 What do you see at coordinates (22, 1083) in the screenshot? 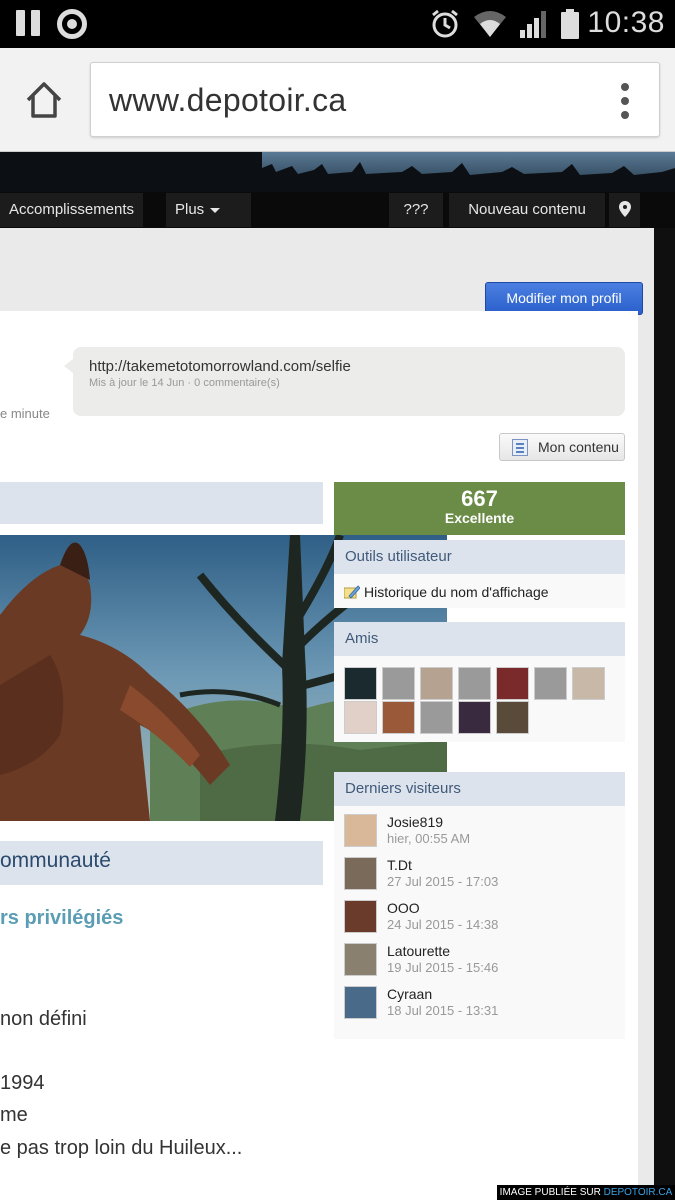
I see `info-line: 1994` at bounding box center [22, 1083].